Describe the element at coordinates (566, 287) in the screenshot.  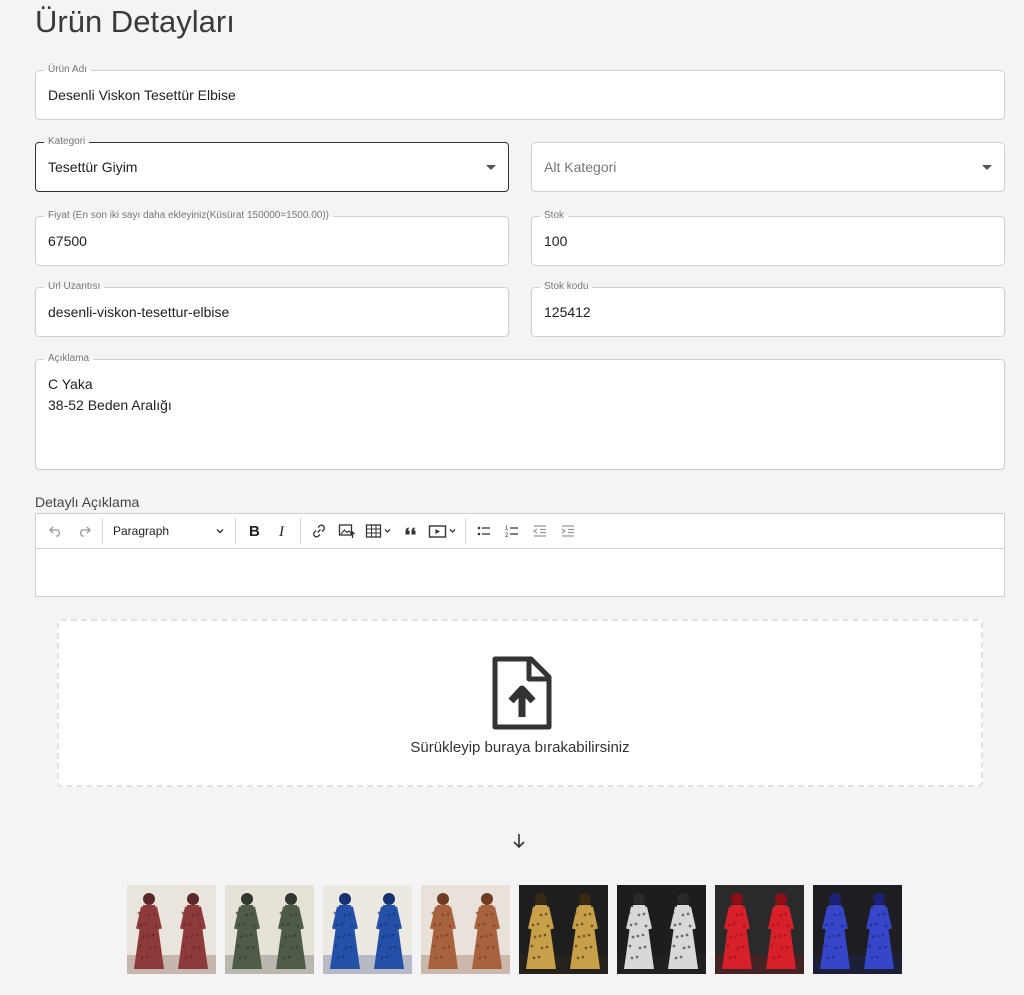
I see `stock-code-label: Stok kodu` at that location.